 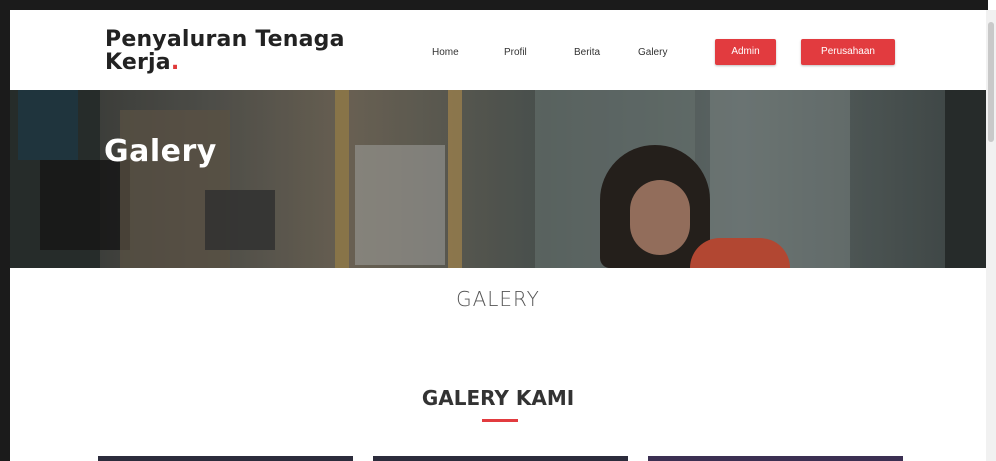 What do you see at coordinates (498, 398) in the screenshot?
I see `galery-heading: GALERY KAMI` at bounding box center [498, 398].